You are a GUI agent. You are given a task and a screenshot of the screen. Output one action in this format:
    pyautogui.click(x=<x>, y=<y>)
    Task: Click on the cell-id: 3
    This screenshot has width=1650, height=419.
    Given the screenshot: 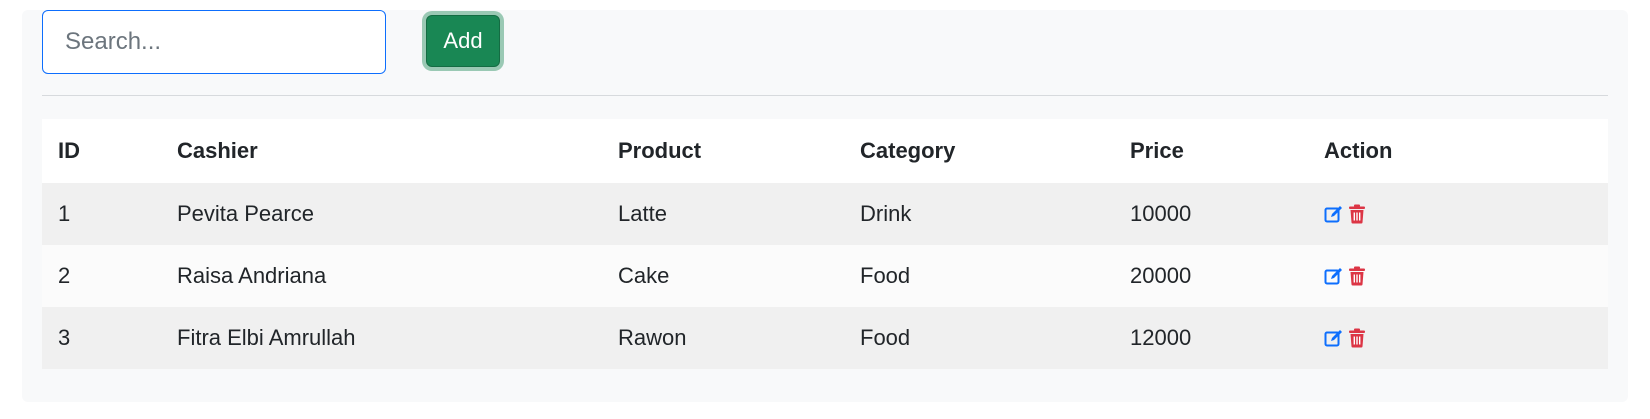 What is the action you would take?
    pyautogui.click(x=101, y=338)
    